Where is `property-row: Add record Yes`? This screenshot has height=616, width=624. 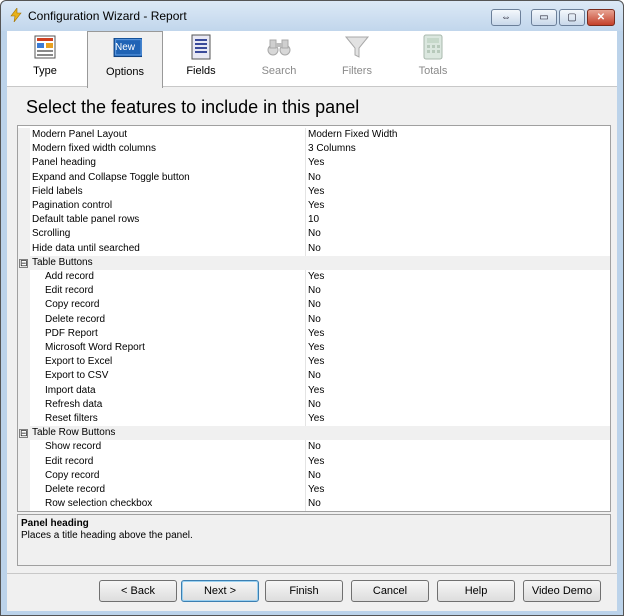
property-row: Add record Yes is located at coordinates (314, 277).